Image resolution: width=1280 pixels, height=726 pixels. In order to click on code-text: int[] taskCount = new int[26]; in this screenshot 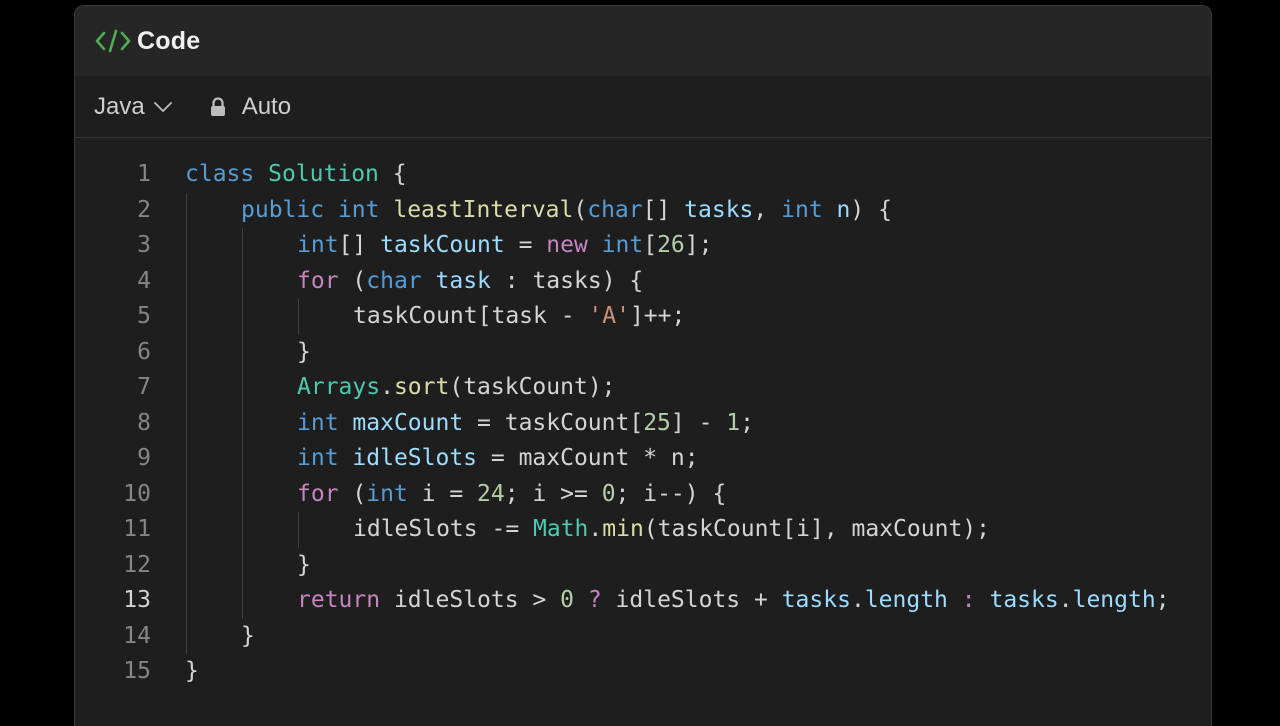, I will do `click(504, 246)`.